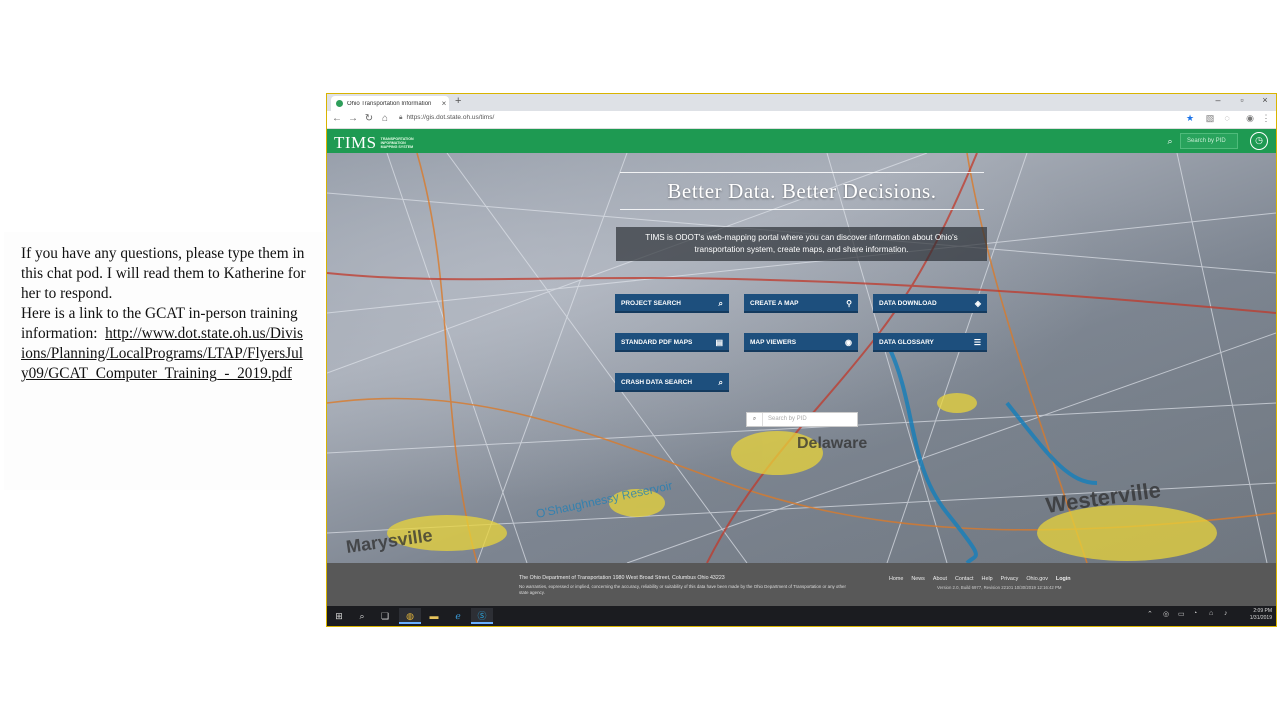 The height and width of the screenshot is (720, 1280). I want to click on file-explorer-icon: ▬, so click(434, 616).